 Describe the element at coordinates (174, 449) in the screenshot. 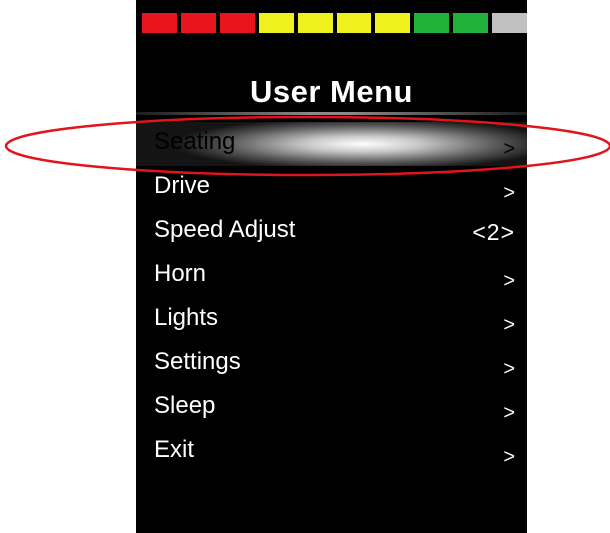

I see `menu-item-label: Exit` at that location.